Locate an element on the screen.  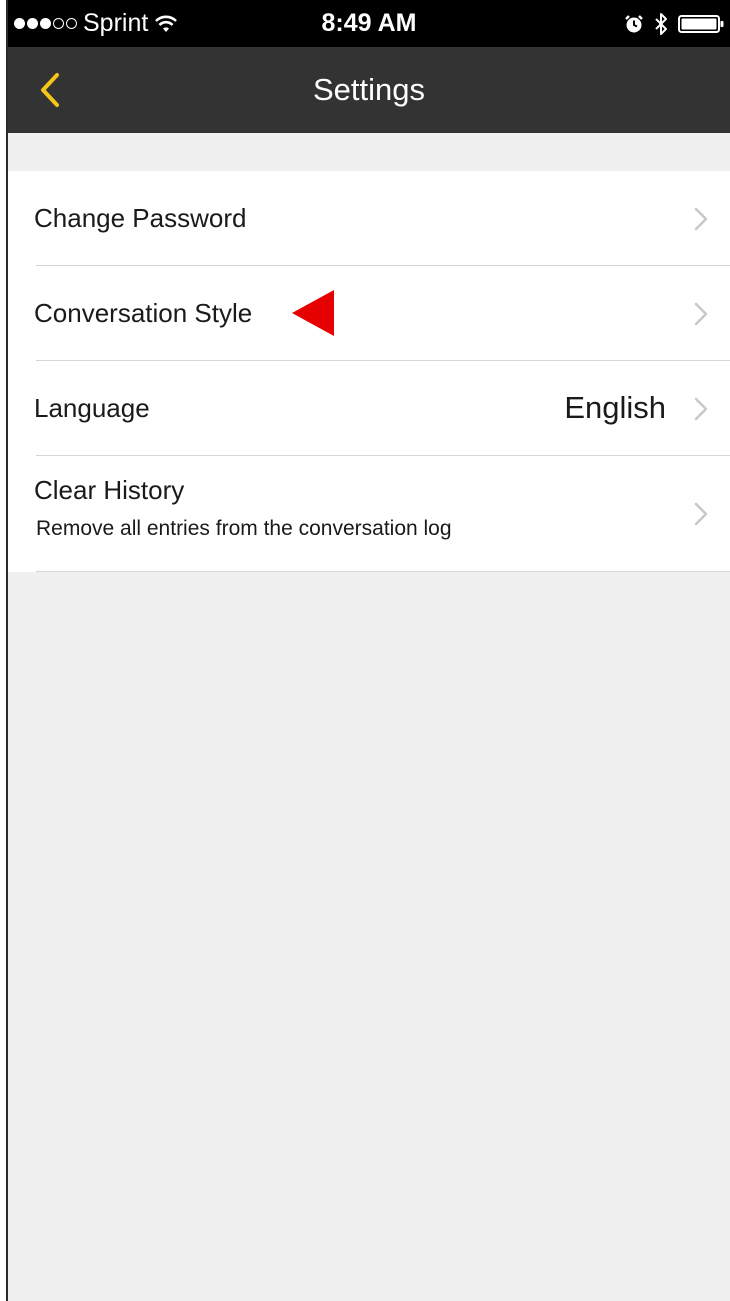
navigation-bar: Settings is located at coordinates (369, 90).